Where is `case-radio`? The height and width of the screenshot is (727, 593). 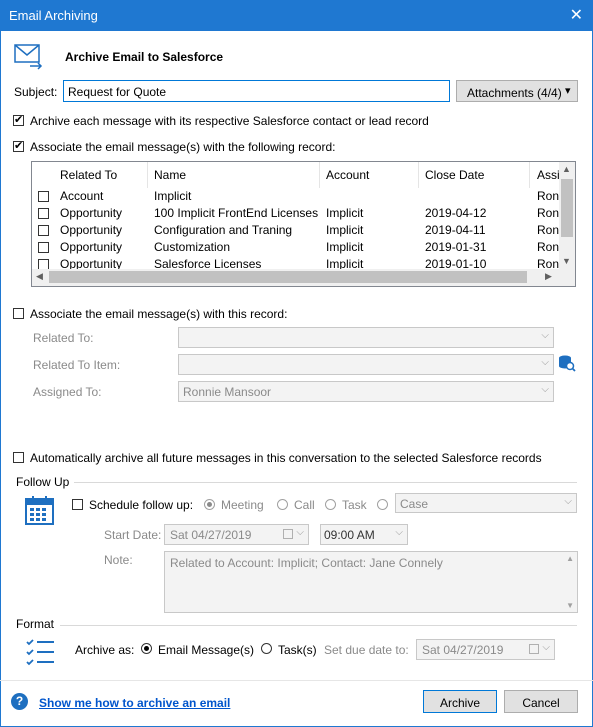
case-radio is located at coordinates (382, 504).